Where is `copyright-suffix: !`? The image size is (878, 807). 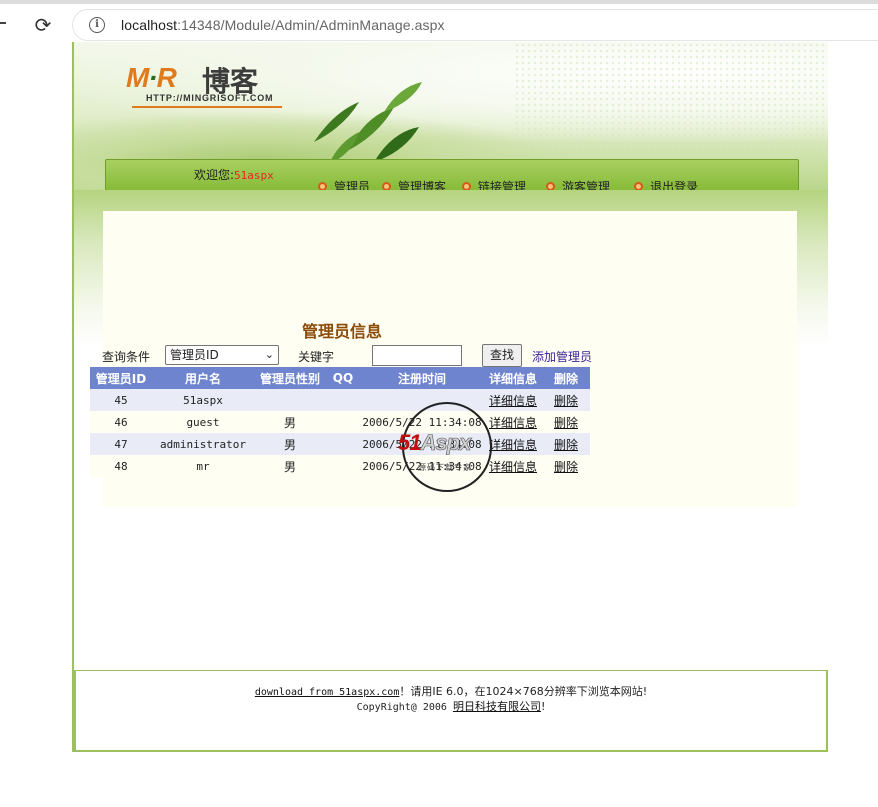
copyright-suffix: ! is located at coordinates (543, 706).